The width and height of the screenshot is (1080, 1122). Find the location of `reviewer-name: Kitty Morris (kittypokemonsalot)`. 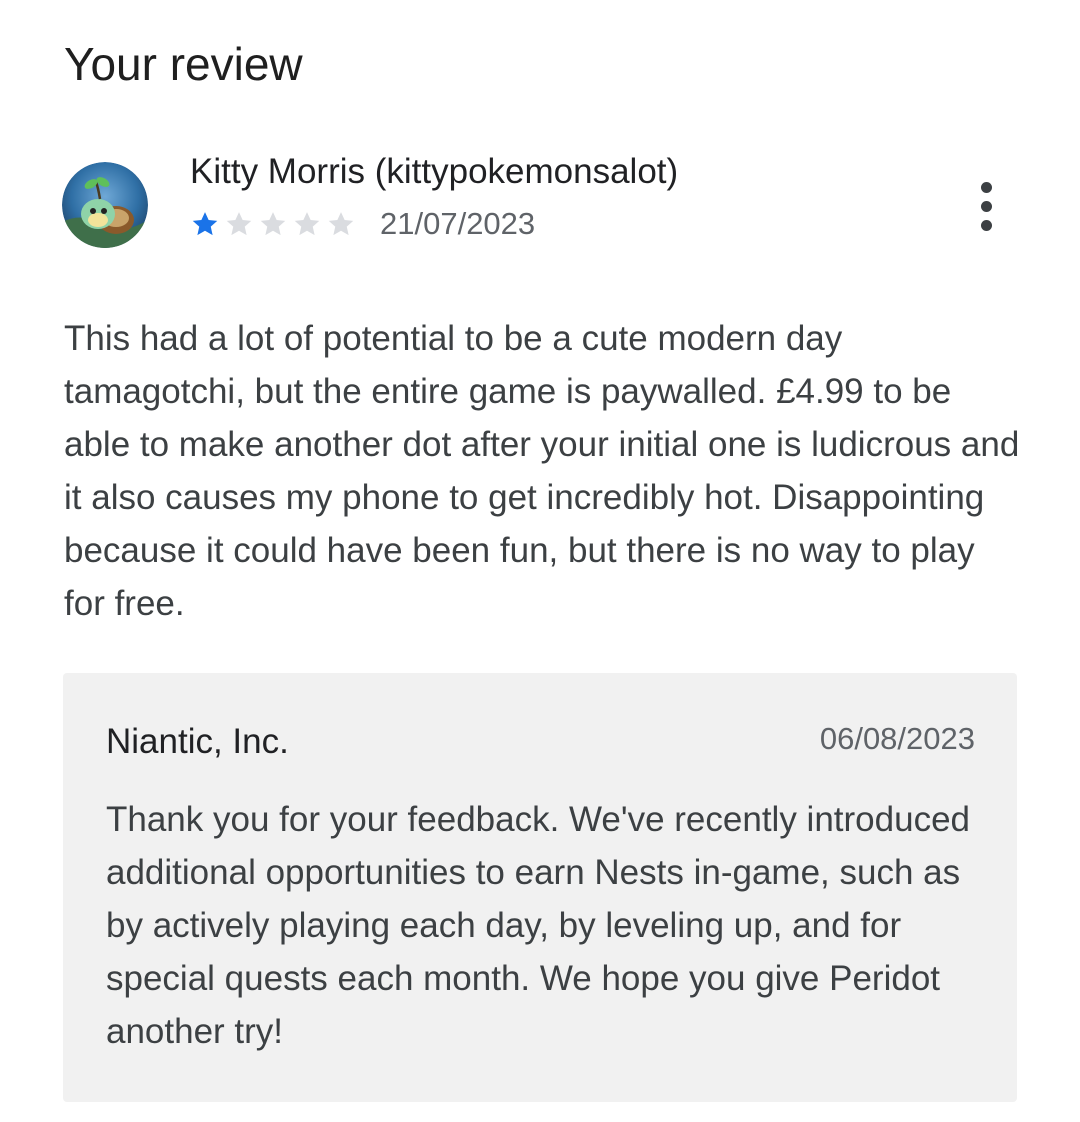

reviewer-name: Kitty Morris (kittypokemonsalot) is located at coordinates (434, 171).